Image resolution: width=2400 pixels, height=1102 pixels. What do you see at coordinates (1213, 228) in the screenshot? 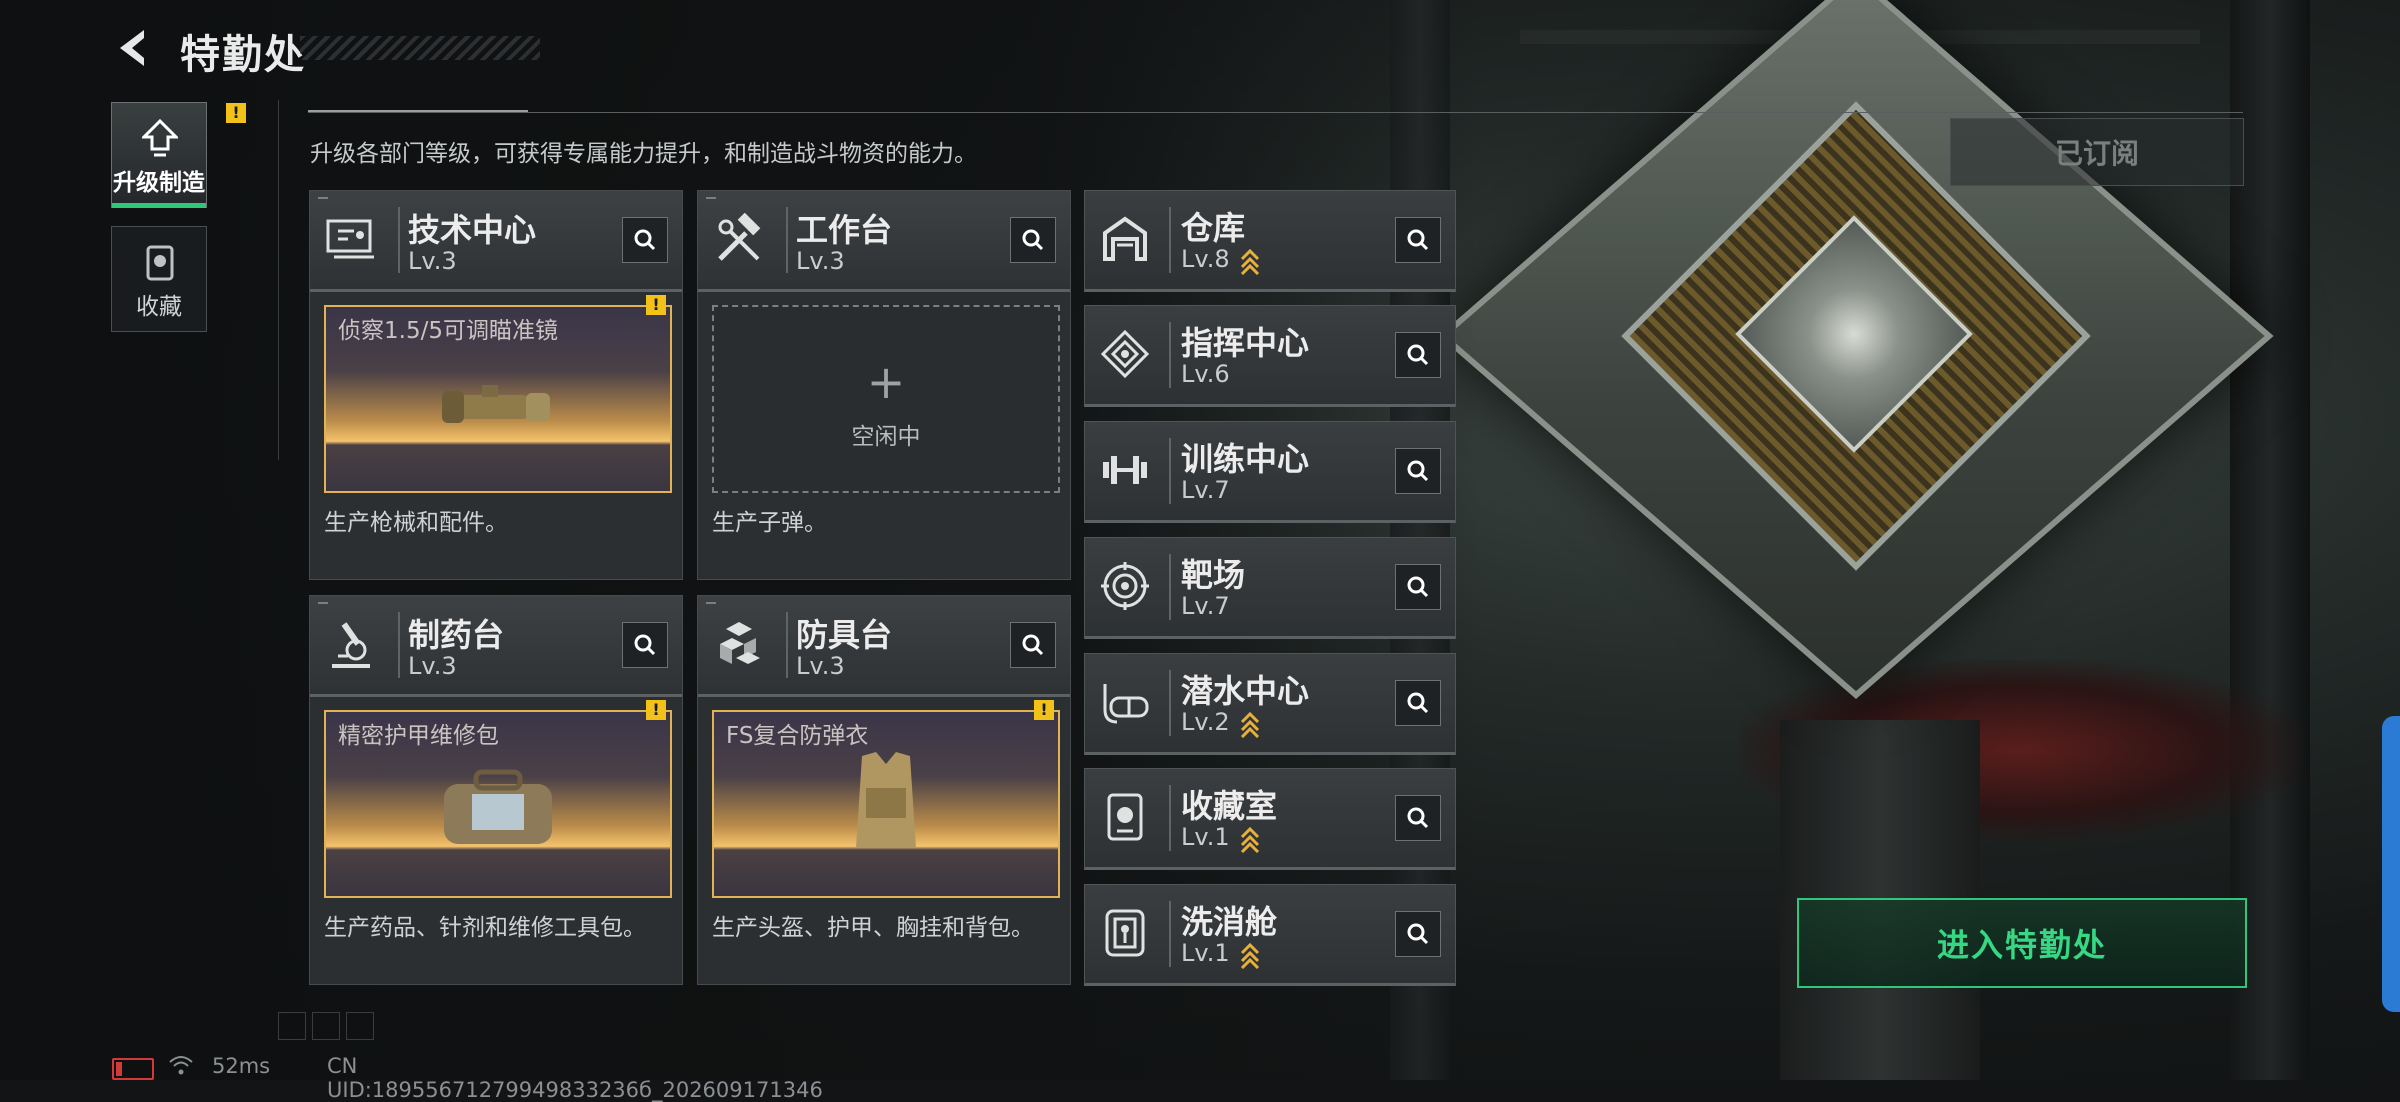
I see `facility-name: 仓库` at bounding box center [1213, 228].